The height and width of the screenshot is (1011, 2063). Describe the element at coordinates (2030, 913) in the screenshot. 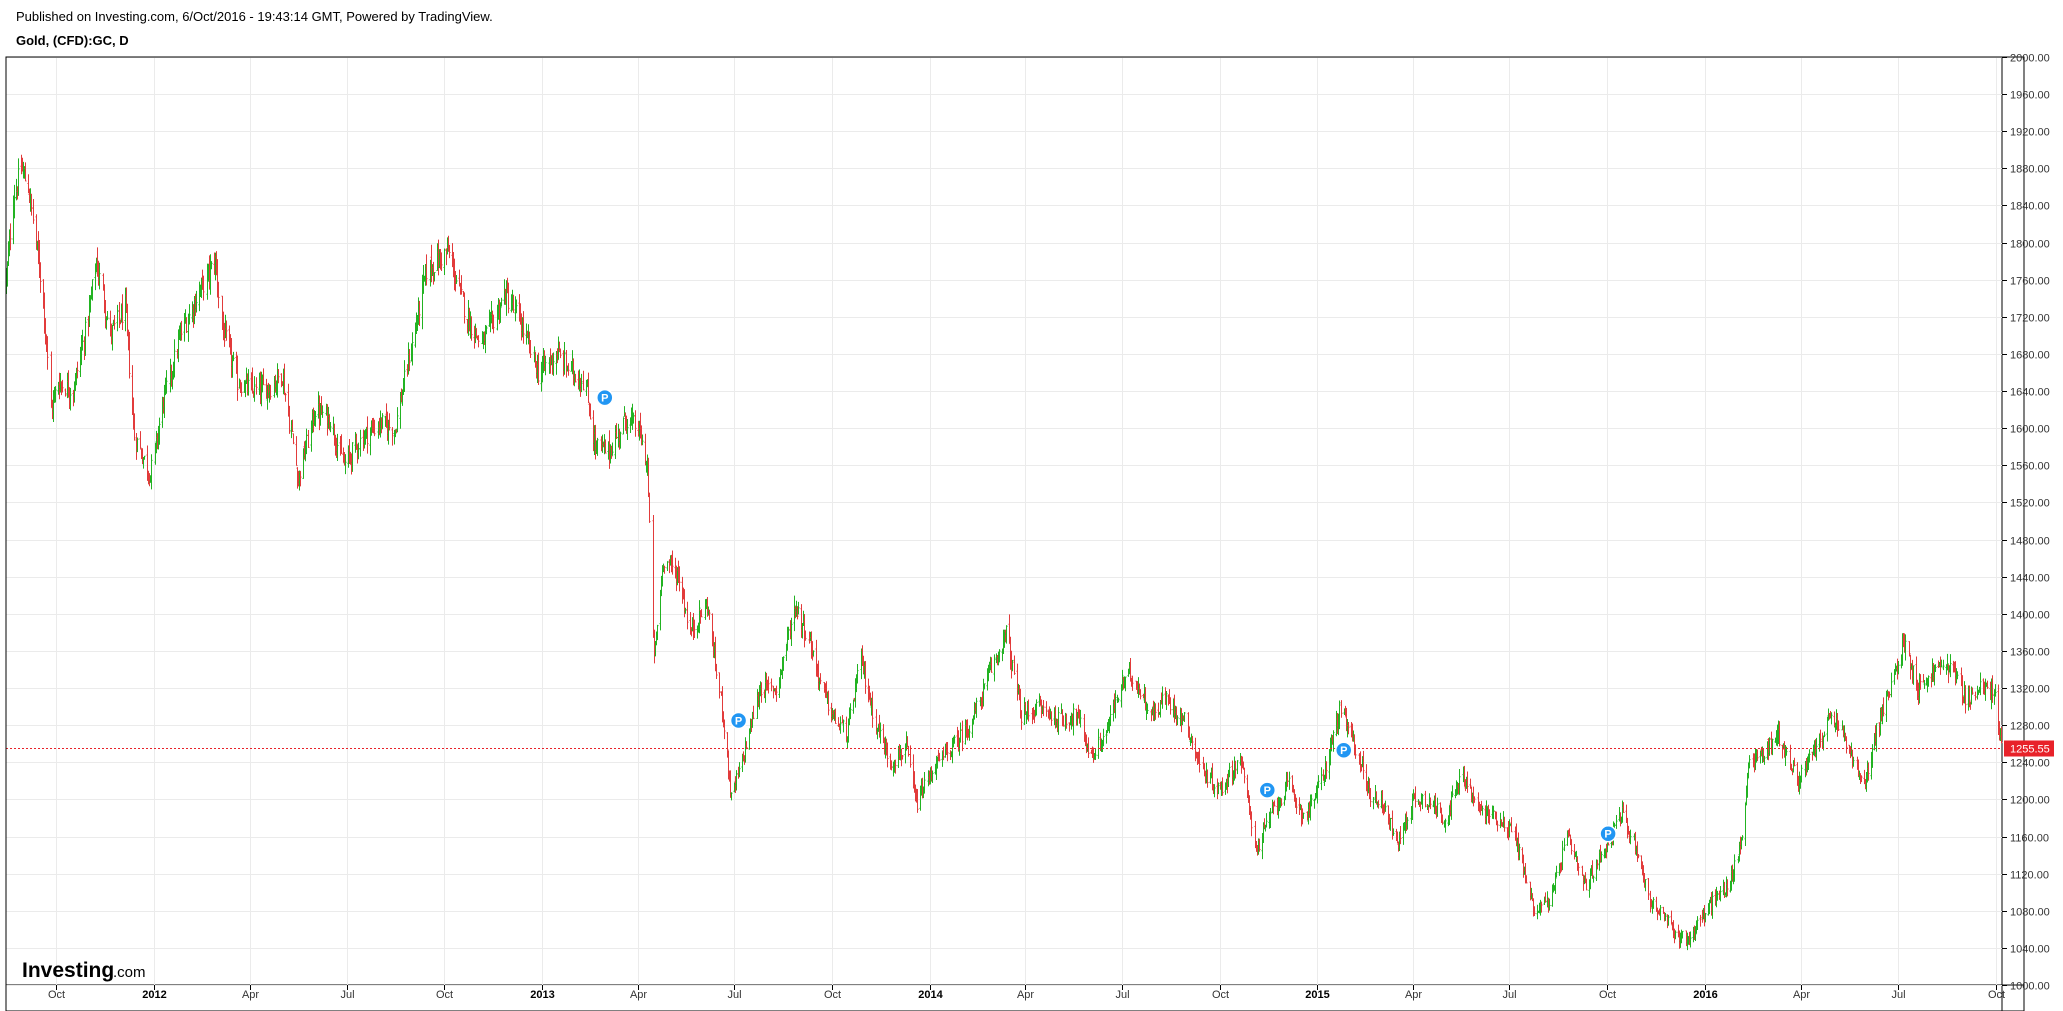

I see `y-tick-label: 1080.00` at that location.